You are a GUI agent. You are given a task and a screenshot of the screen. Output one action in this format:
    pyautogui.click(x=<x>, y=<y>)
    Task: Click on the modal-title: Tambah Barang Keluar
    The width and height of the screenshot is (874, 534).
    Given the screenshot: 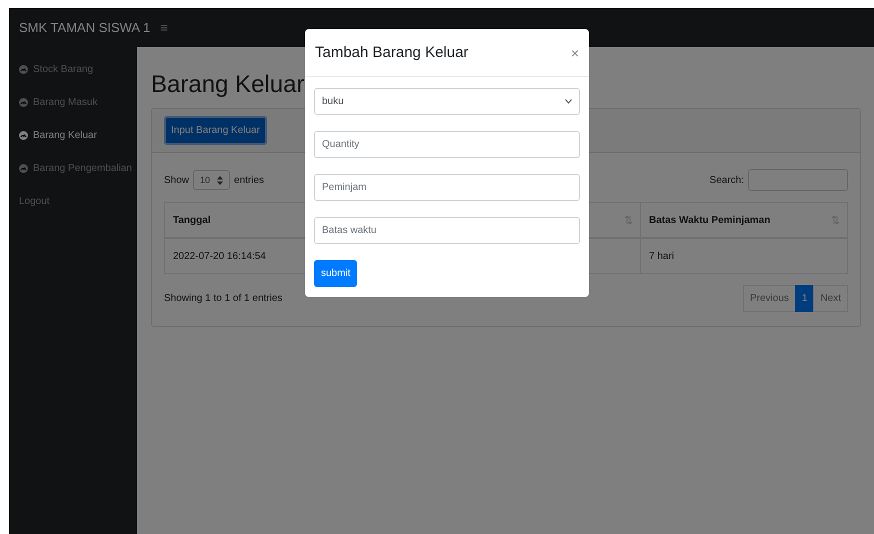 What is the action you would take?
    pyautogui.click(x=391, y=52)
    